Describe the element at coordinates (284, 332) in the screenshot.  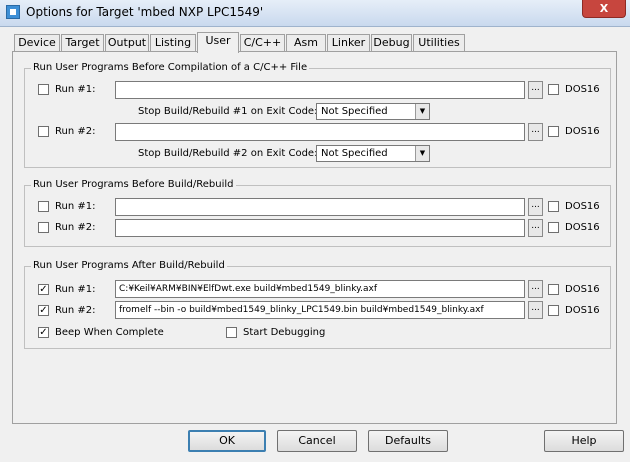
I see `start-debugging-label: Start Debugging` at that location.